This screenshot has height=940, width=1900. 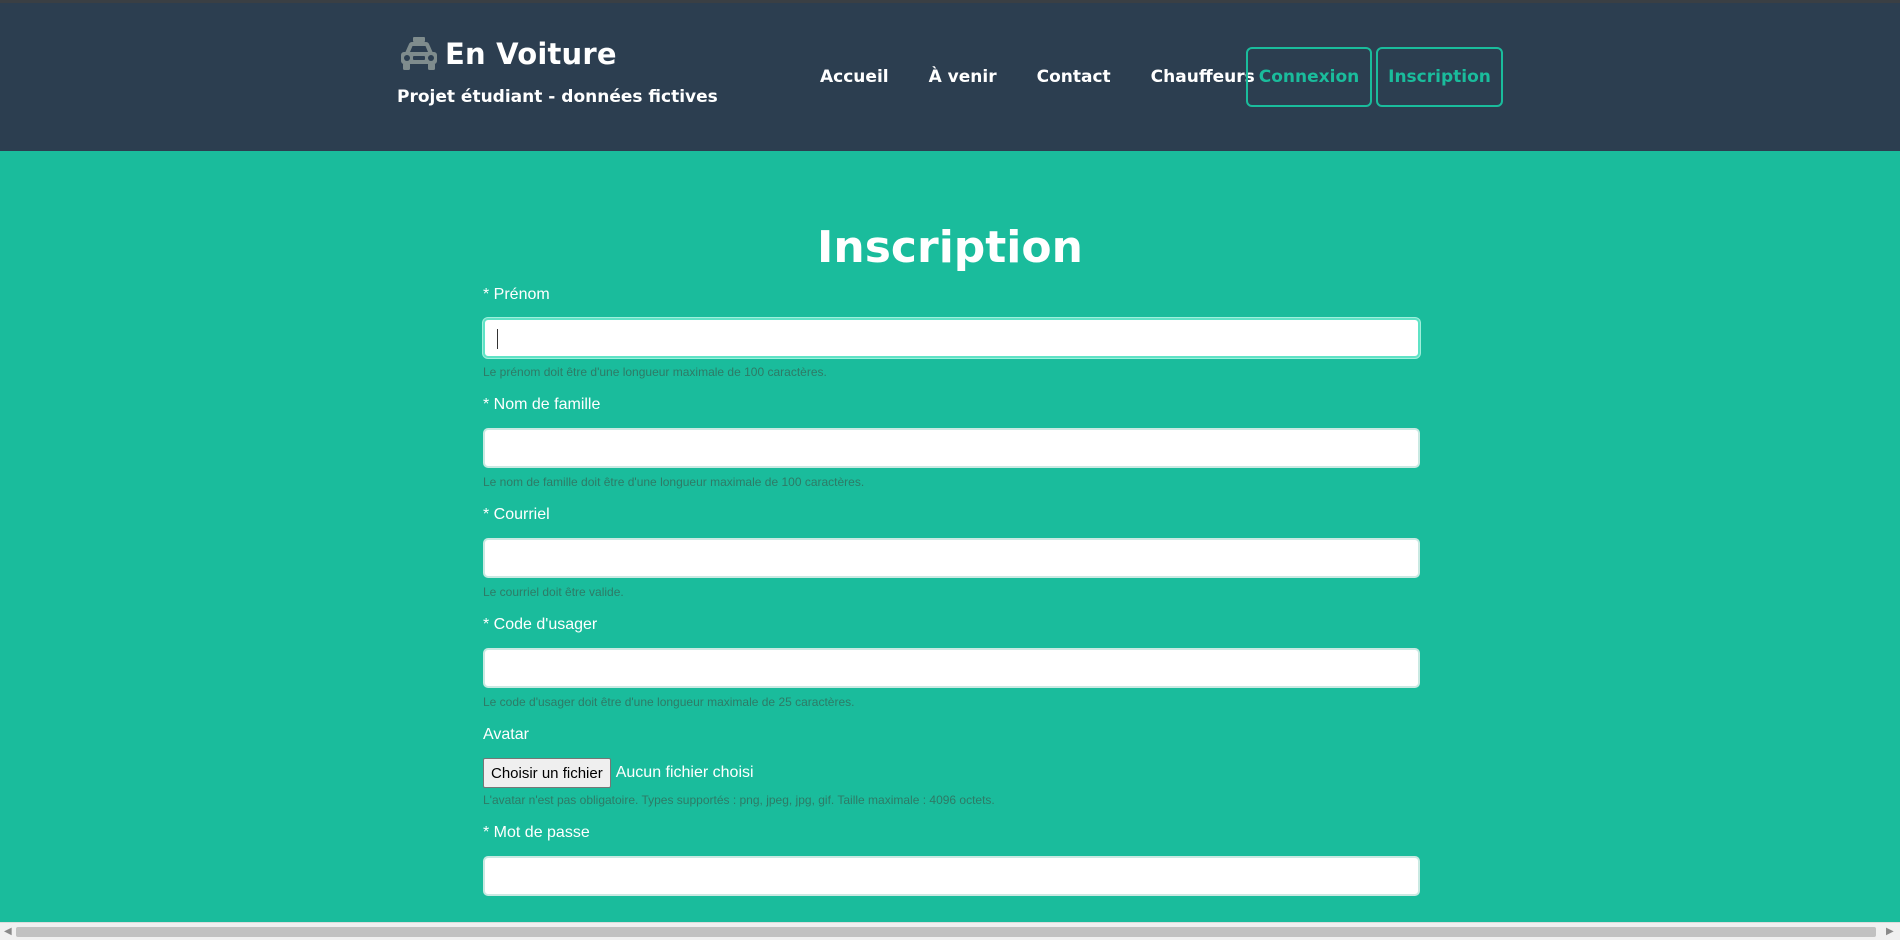 What do you see at coordinates (547, 773) in the screenshot?
I see `choose-file-button: Choisir un fichier` at bounding box center [547, 773].